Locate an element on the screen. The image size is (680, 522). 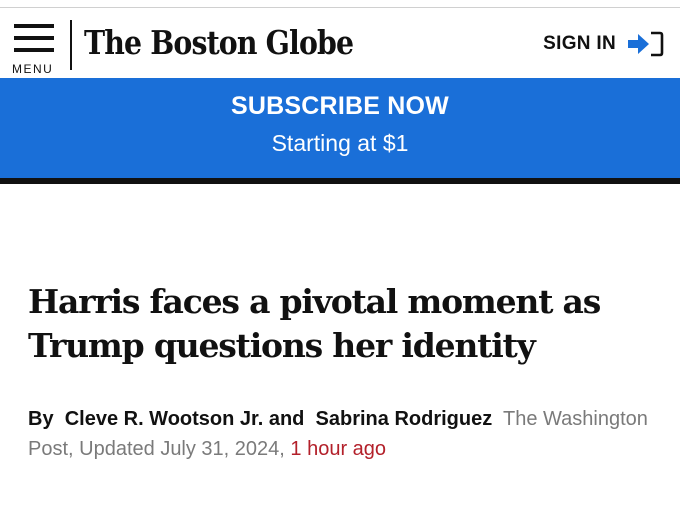
sign-in-label: SIGN IN is located at coordinates (579, 43).